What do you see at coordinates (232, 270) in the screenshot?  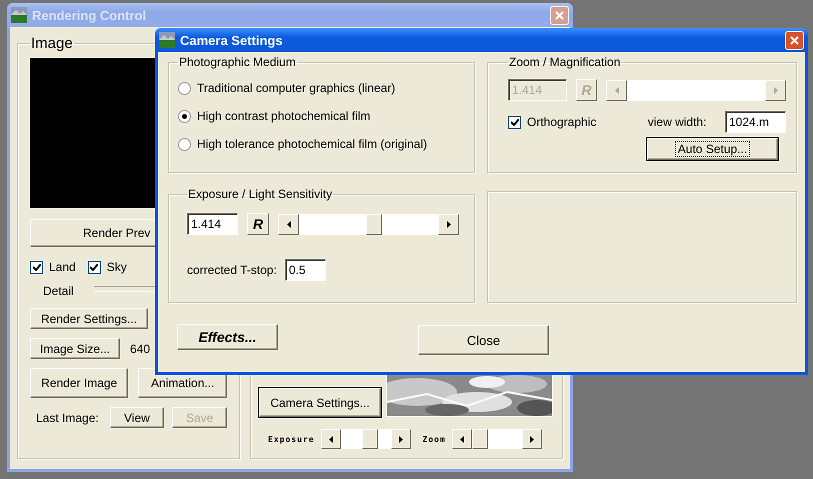 I see `t-stop-label: corrected T-stop:` at bounding box center [232, 270].